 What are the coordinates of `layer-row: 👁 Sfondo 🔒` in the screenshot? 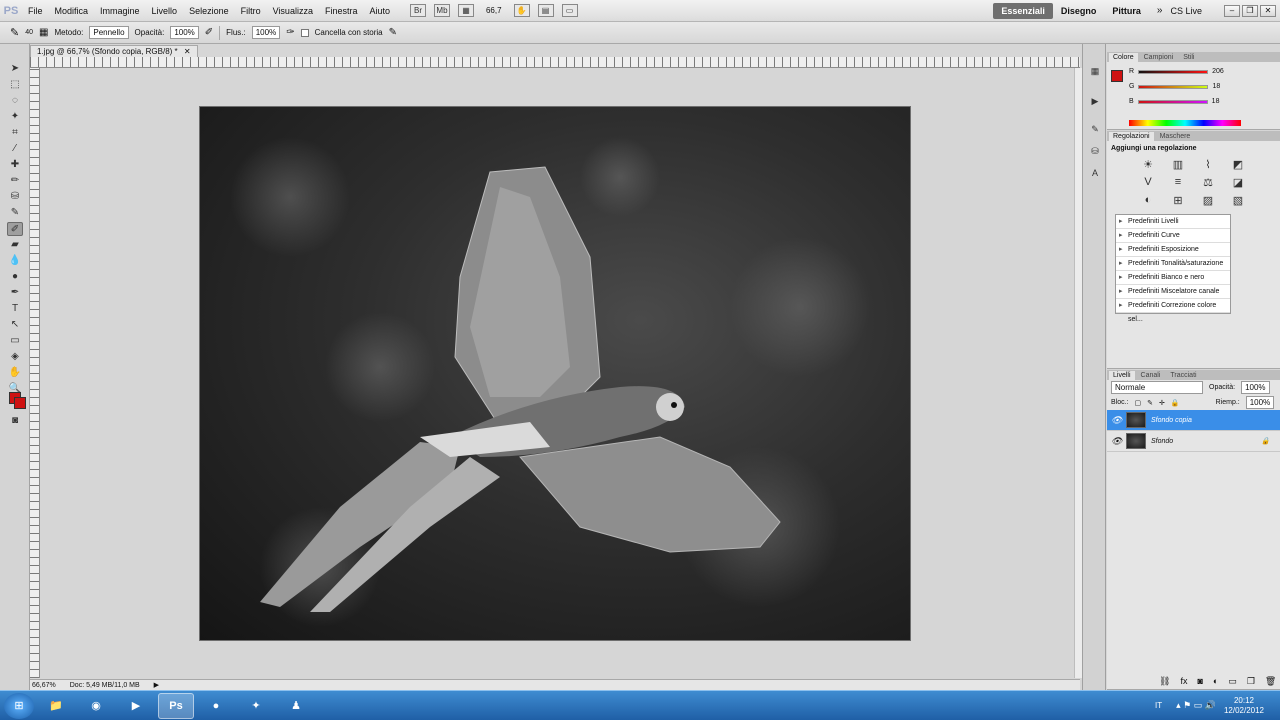 It's located at (1193, 441).